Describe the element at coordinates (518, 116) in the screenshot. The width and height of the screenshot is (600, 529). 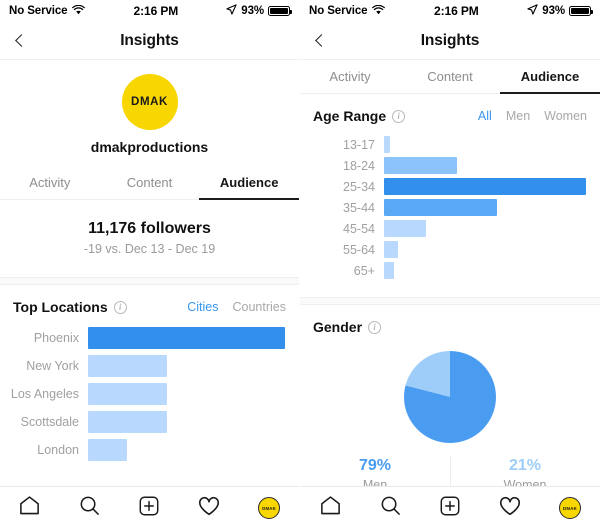
I see `segment-men: Men` at that location.